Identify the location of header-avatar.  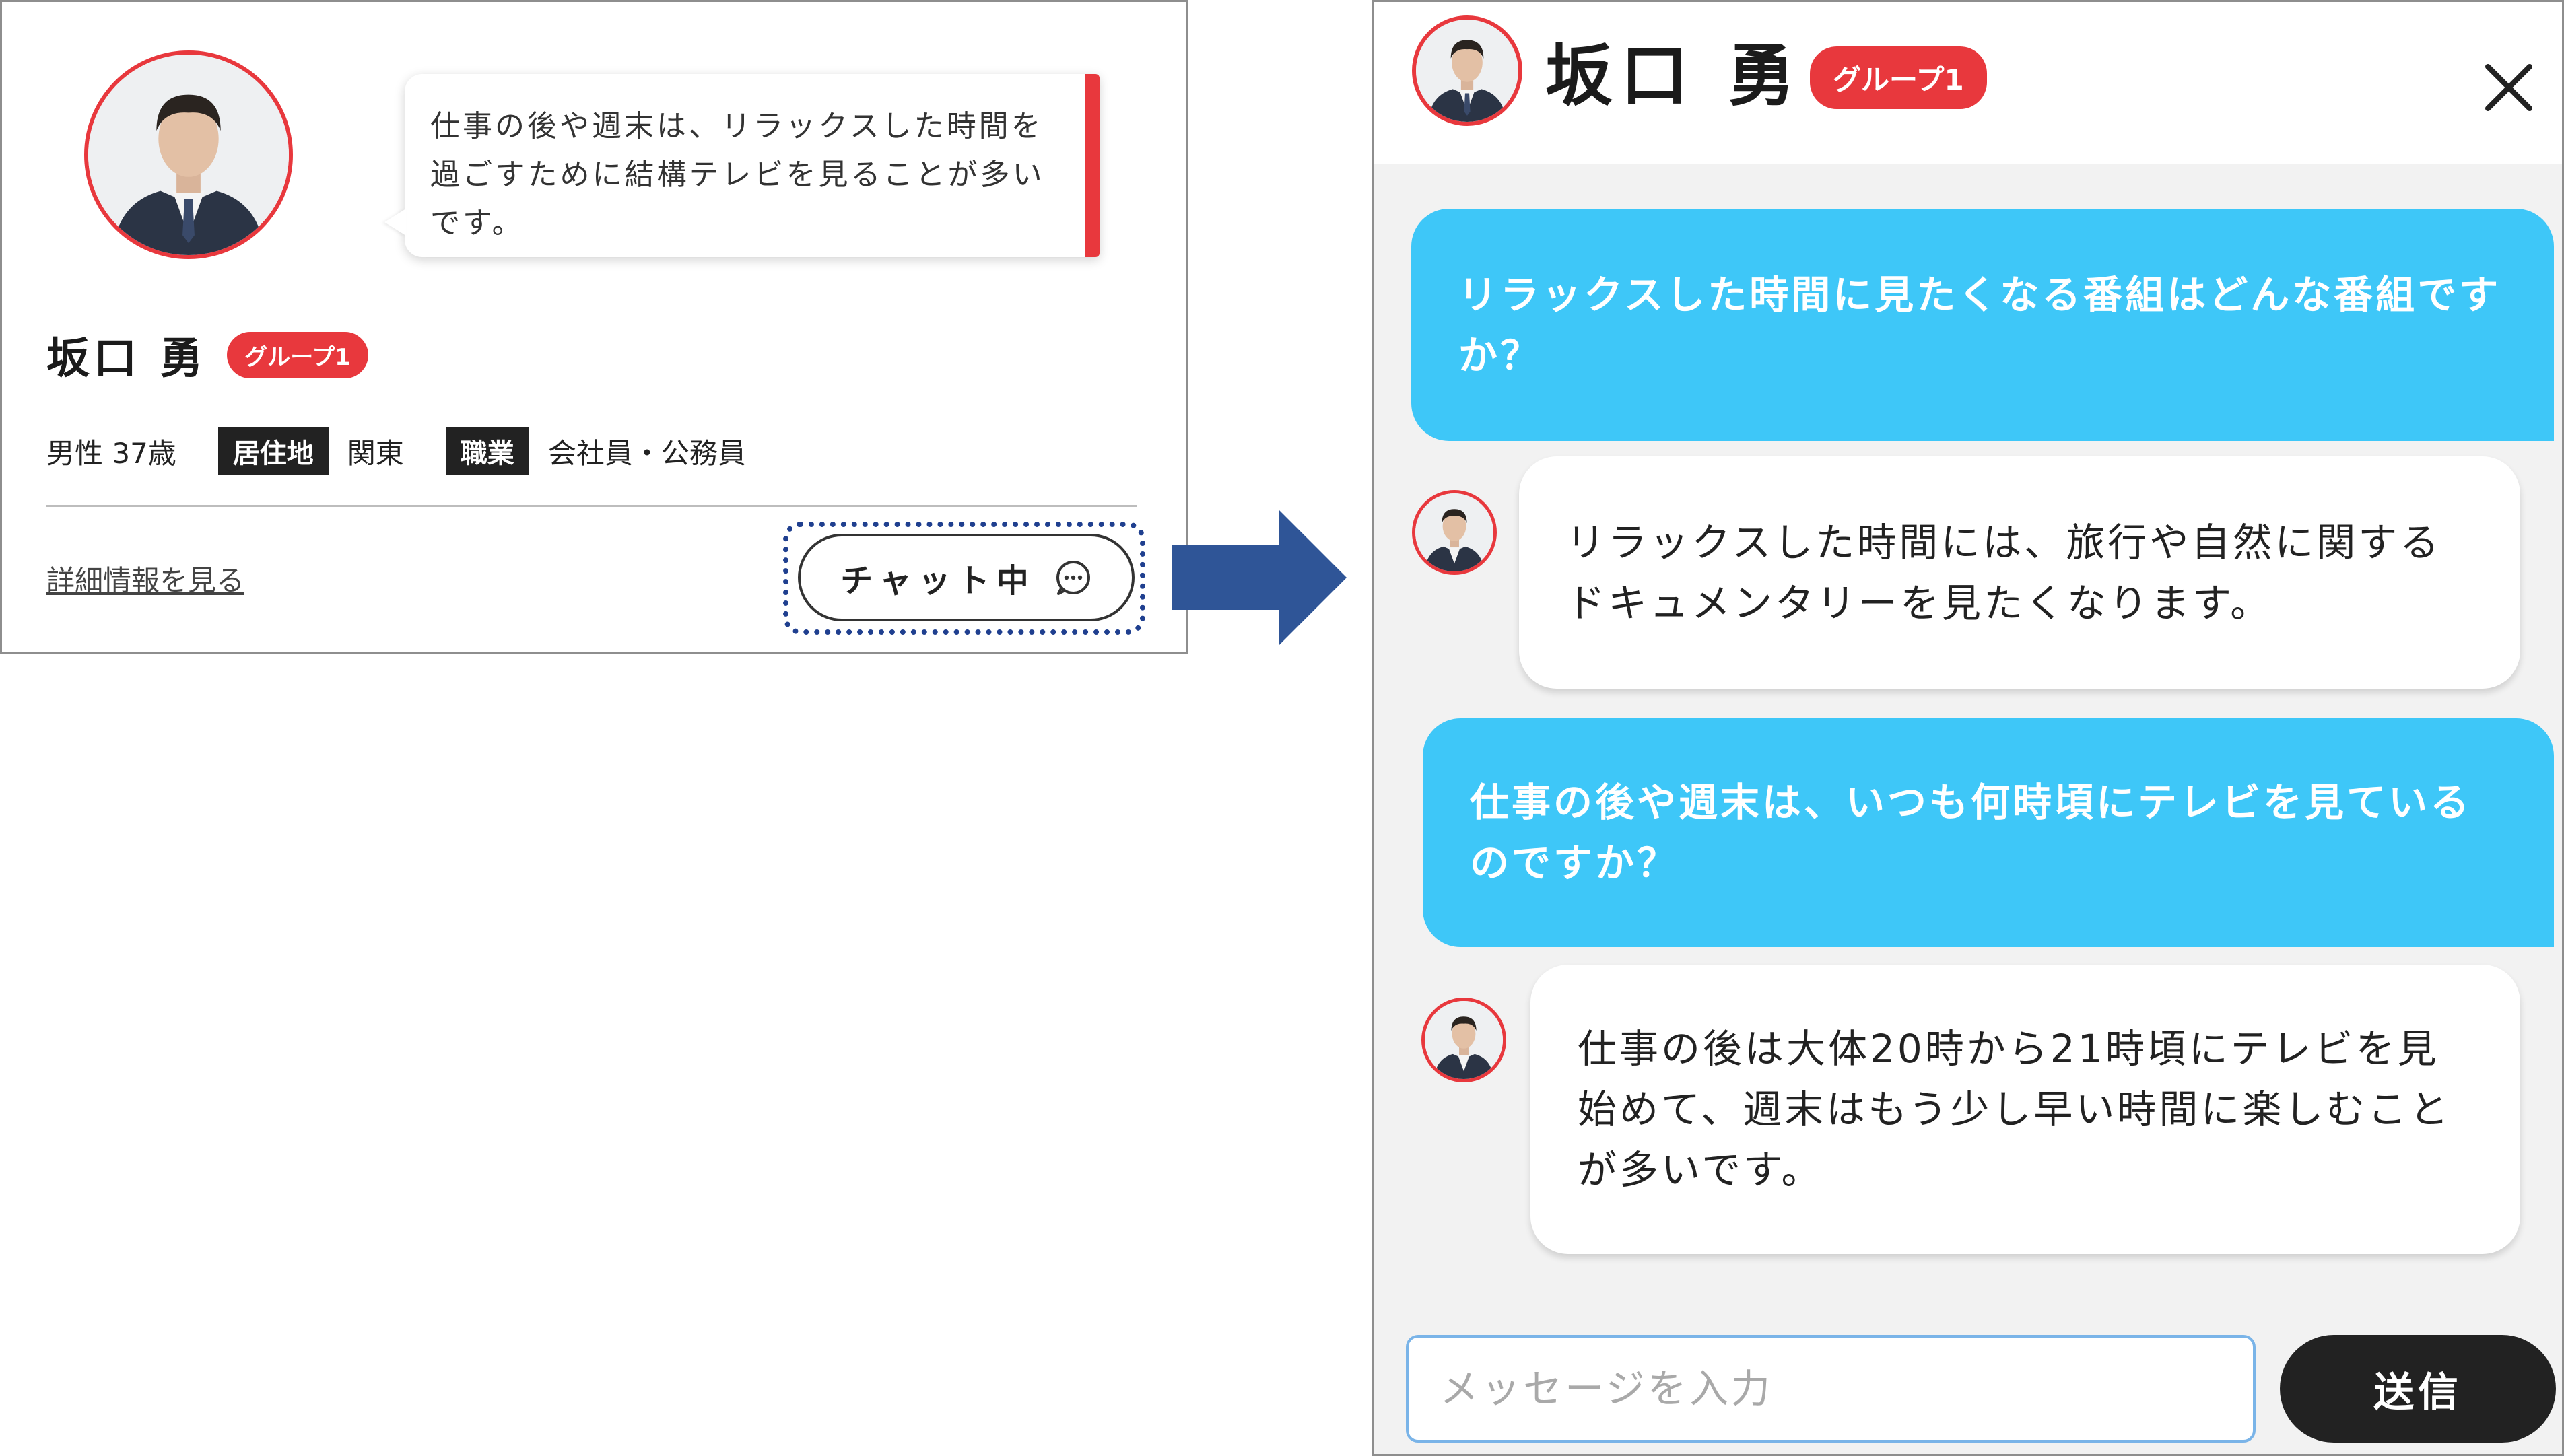
(1467, 70).